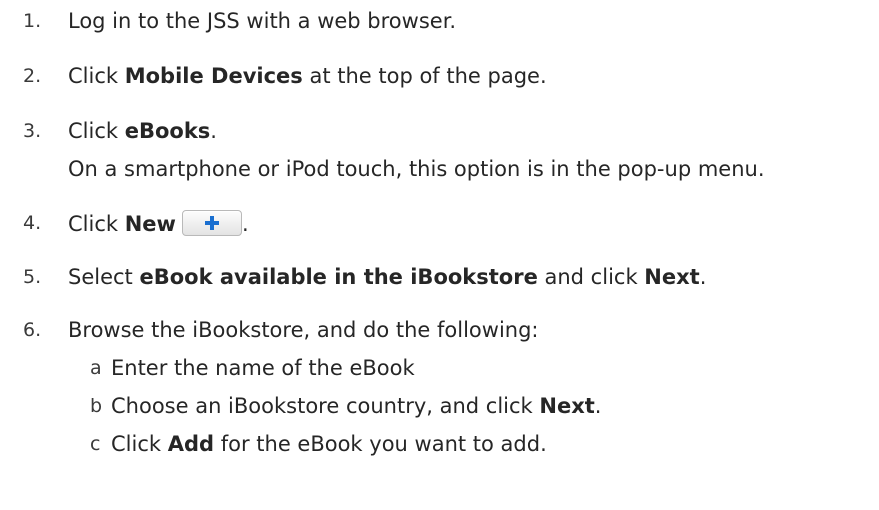  What do you see at coordinates (263, 368) in the screenshot?
I see `substep-text: Enter the name of the eBook` at bounding box center [263, 368].